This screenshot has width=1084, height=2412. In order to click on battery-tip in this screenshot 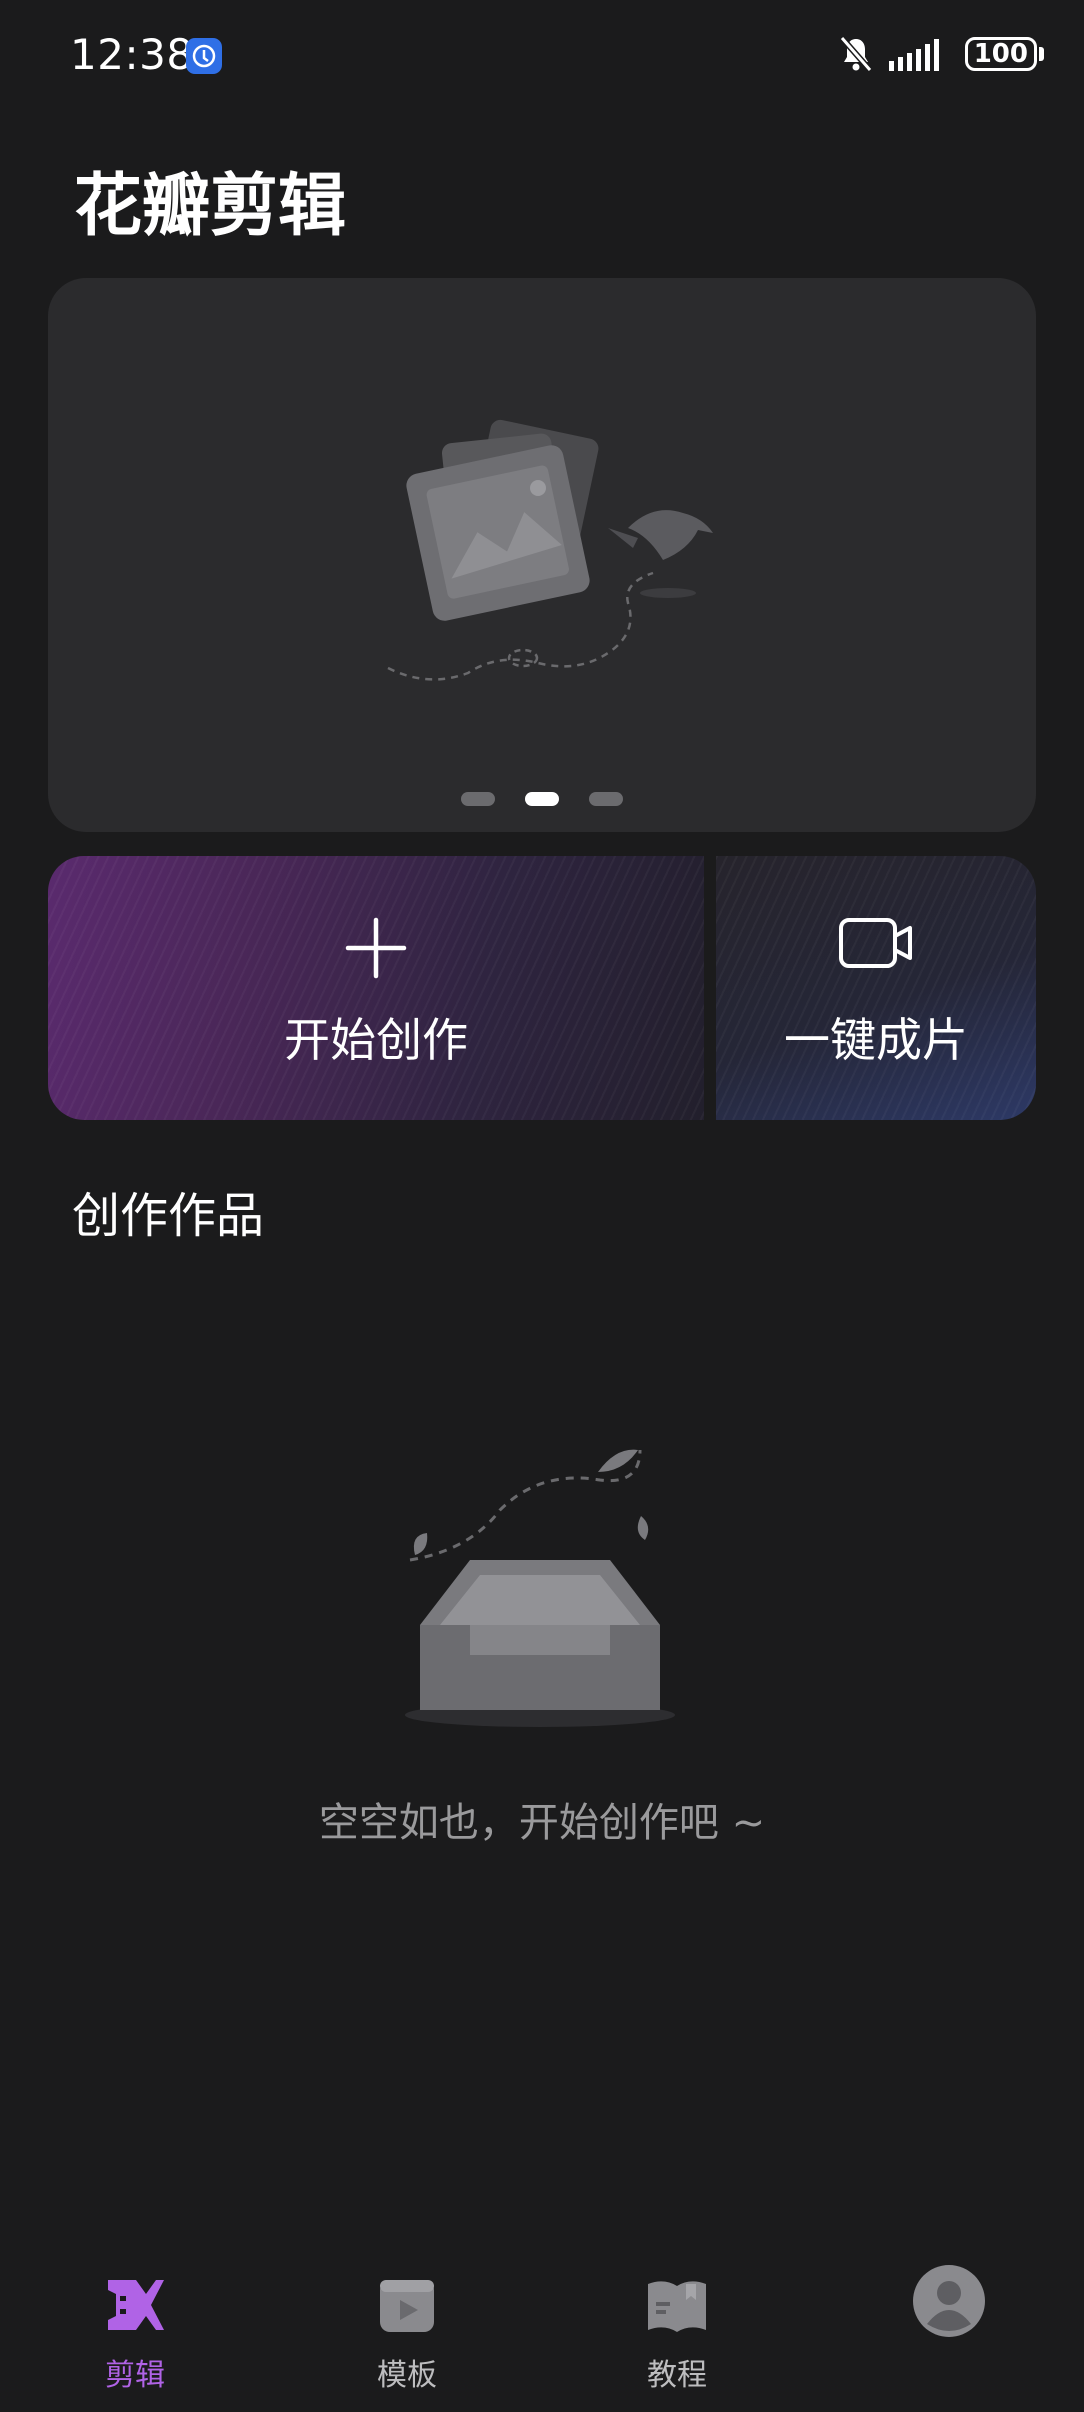, I will do `click(1041, 54)`.